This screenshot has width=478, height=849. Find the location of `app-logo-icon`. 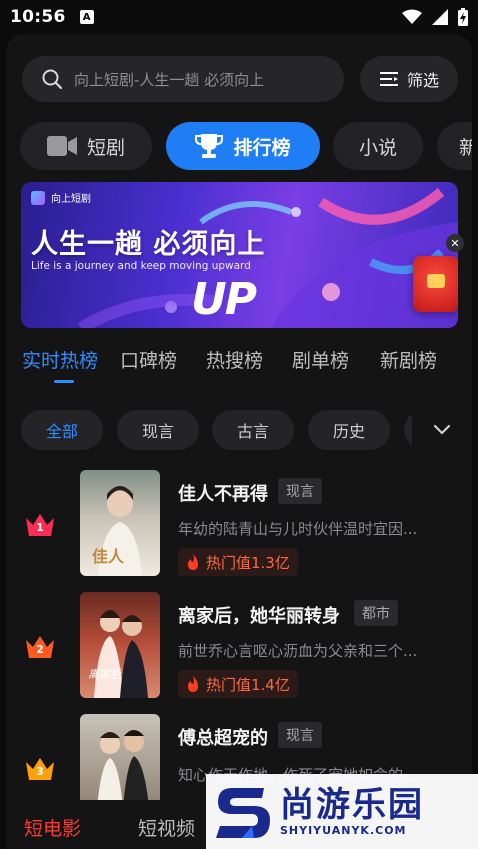

app-logo-icon is located at coordinates (38, 197).